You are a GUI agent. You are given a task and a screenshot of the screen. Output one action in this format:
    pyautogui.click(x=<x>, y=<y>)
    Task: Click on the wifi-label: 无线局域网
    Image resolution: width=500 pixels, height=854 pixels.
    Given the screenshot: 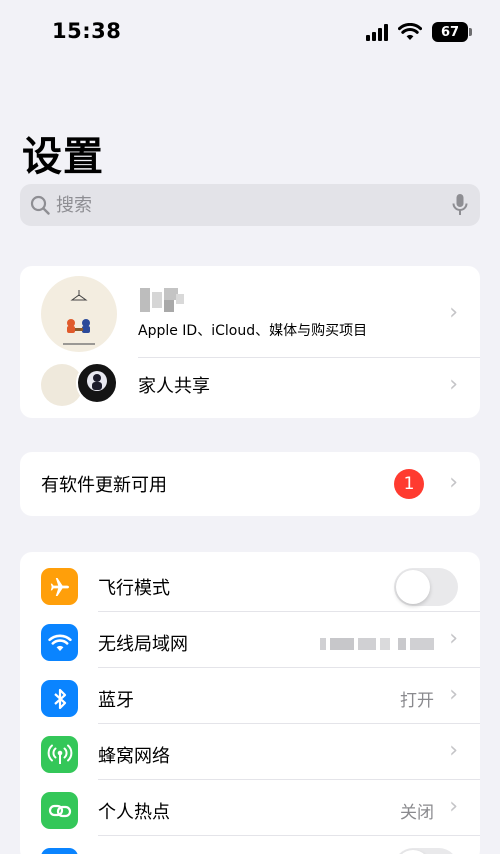 What is the action you would take?
    pyautogui.click(x=143, y=644)
    